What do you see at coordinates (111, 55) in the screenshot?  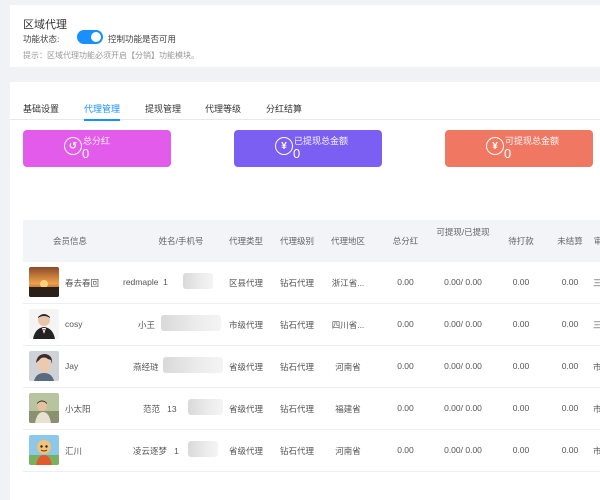 I see `hint-text: 提示：区域代理功能必须开启【分销】功能模块。` at bounding box center [111, 55].